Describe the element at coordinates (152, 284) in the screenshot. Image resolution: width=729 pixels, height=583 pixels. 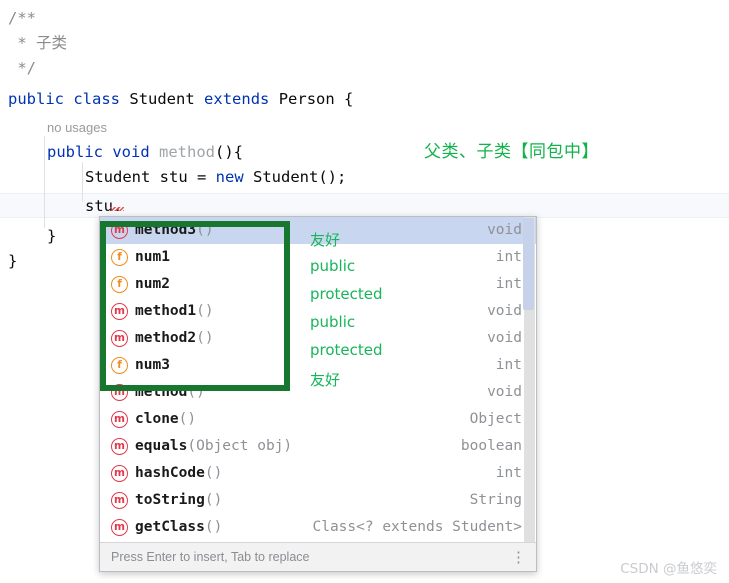
I see `completion-item-label: num2` at that location.